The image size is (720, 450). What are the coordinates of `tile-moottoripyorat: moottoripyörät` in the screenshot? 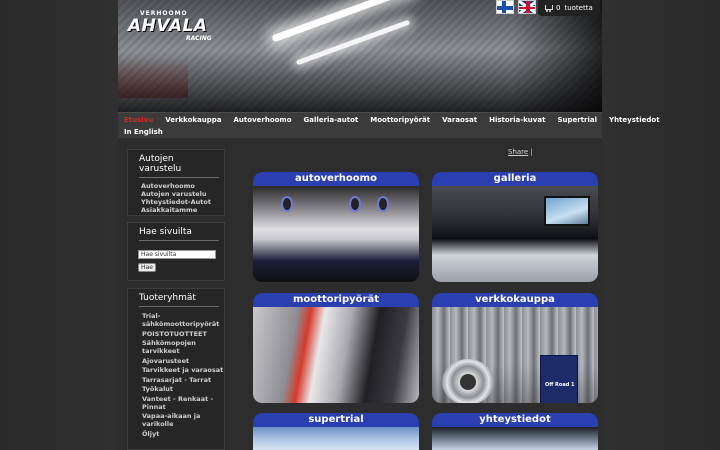 It's located at (336, 348).